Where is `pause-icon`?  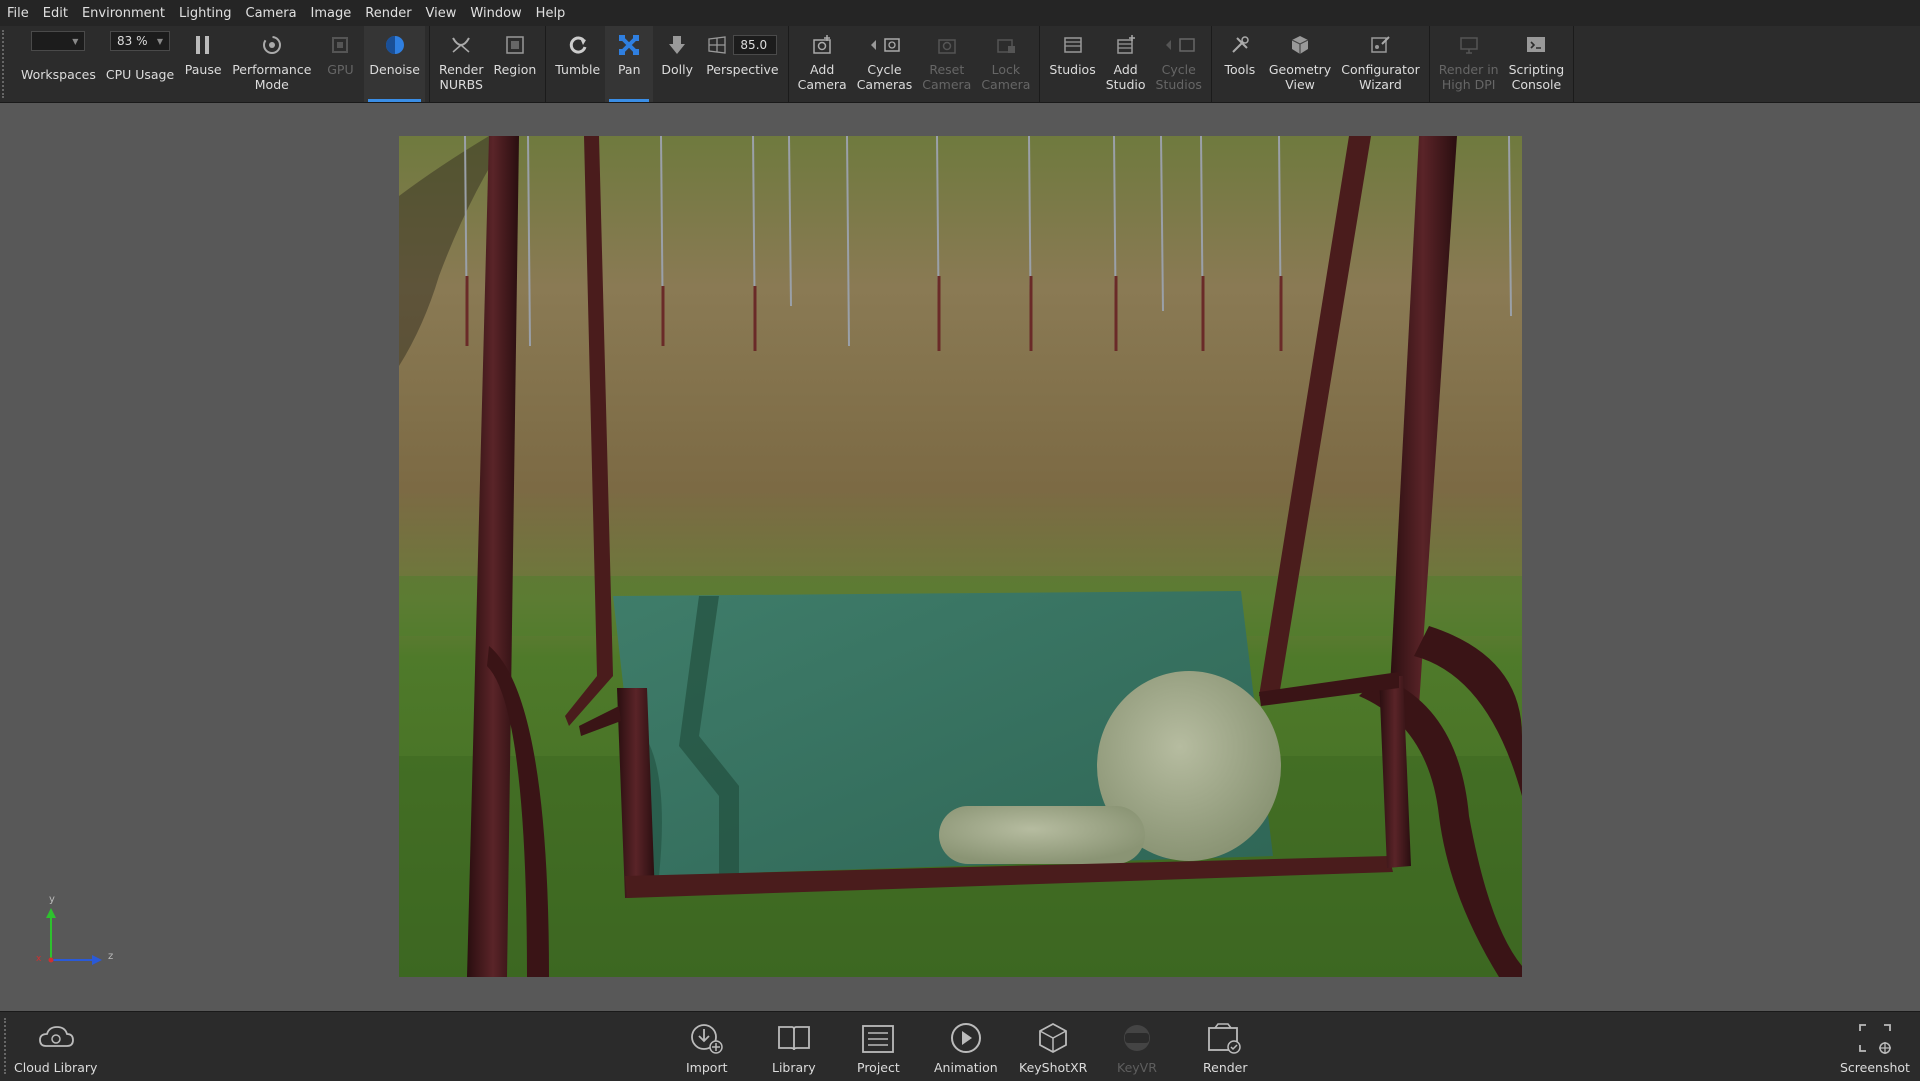 pause-icon is located at coordinates (203, 45).